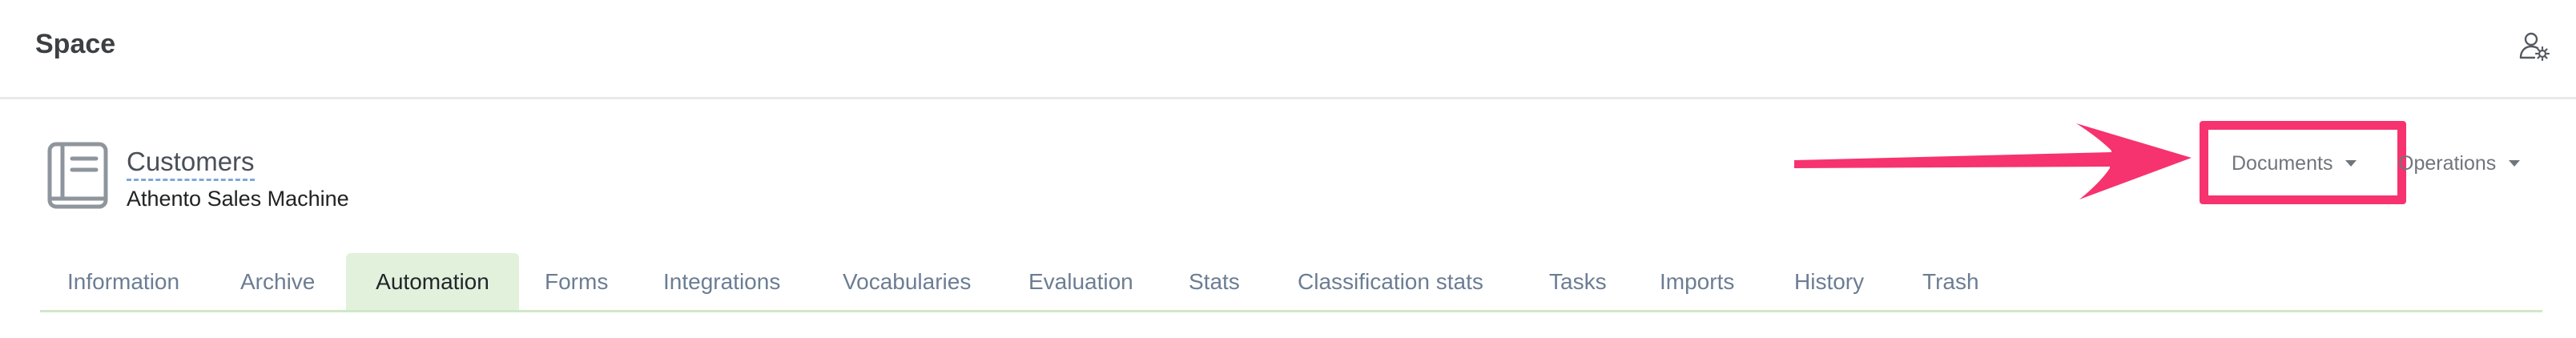  I want to click on annotation-arrow, so click(1993, 161).